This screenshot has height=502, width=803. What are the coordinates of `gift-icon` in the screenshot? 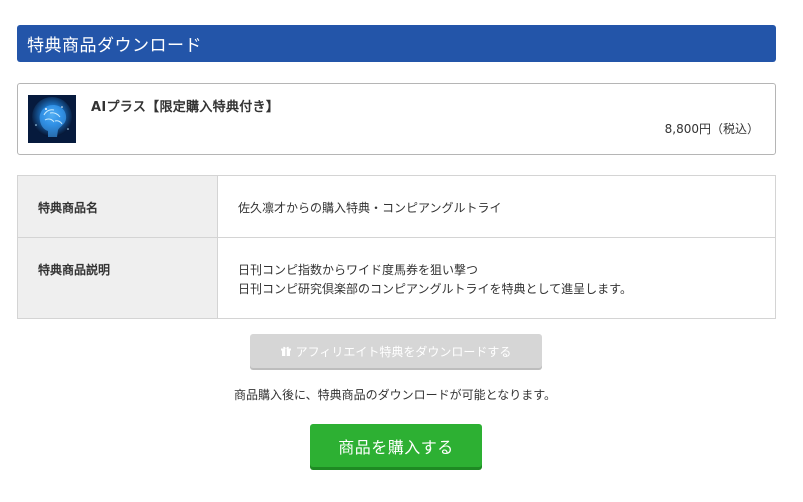 It's located at (285, 351).